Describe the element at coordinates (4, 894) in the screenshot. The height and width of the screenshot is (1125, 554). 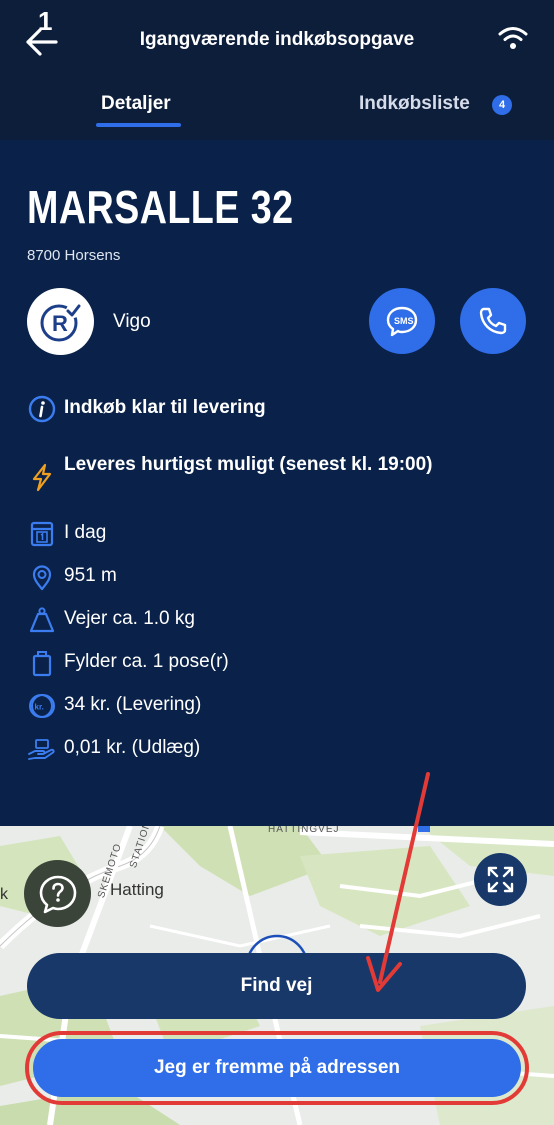
I see `map-label-edge: k` at that location.